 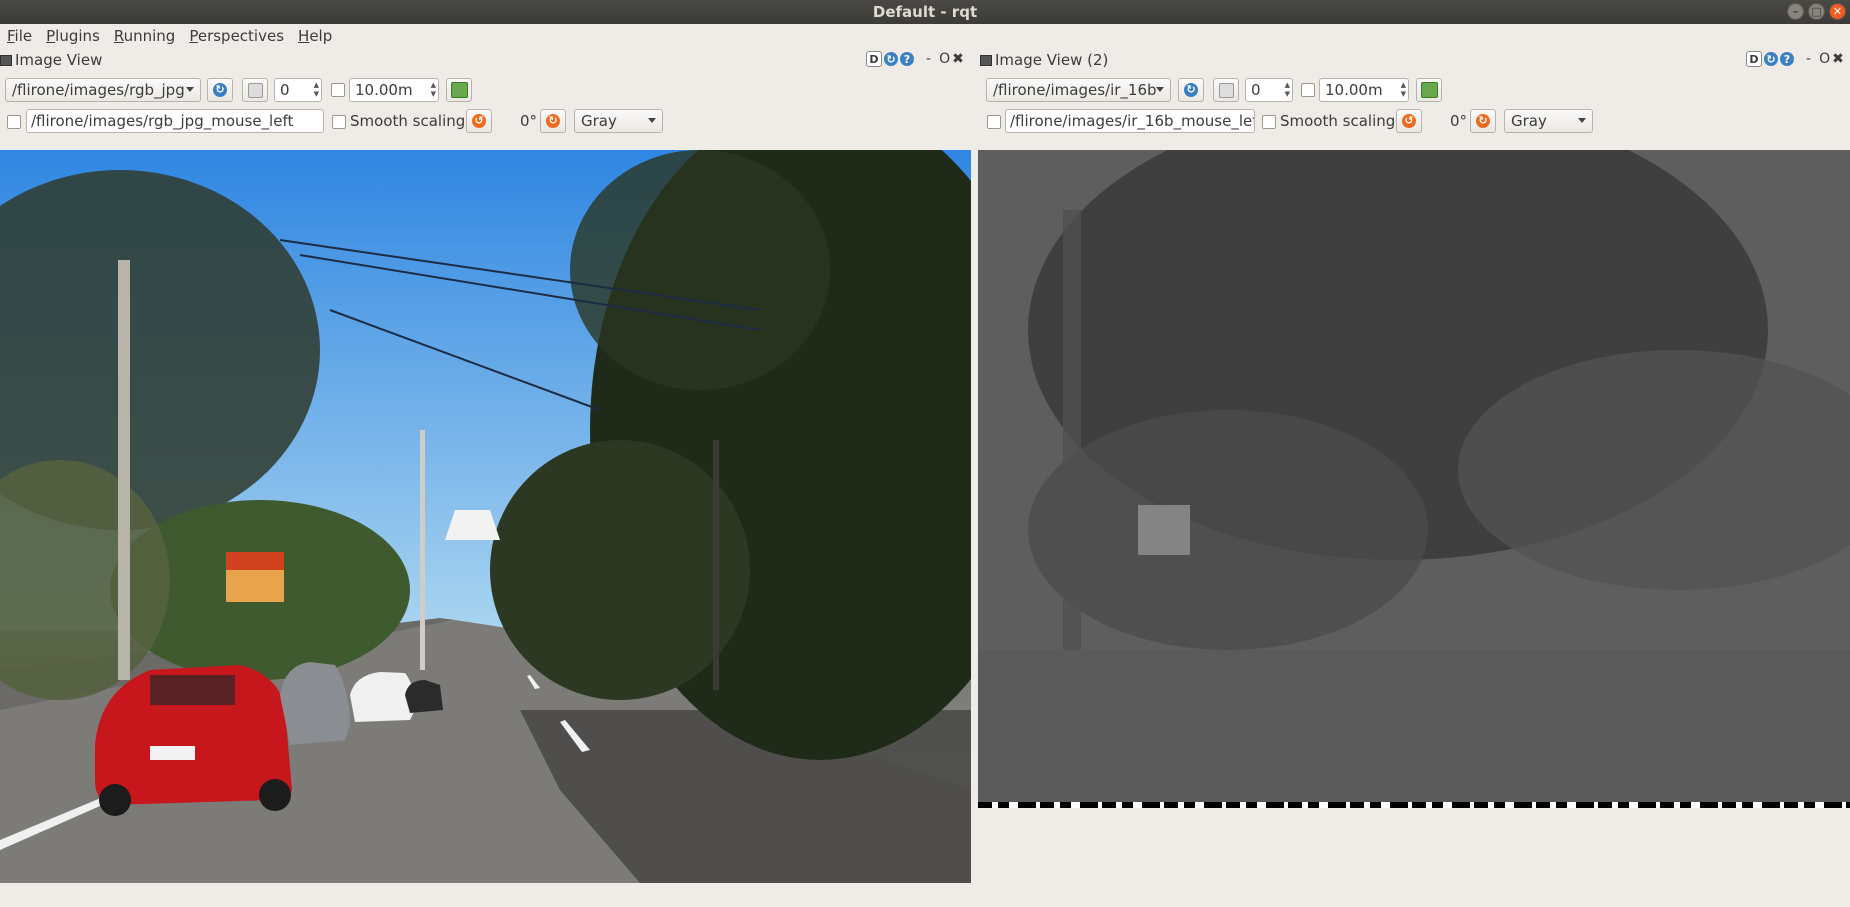 What do you see at coordinates (1795, 59) in the screenshot?
I see `panel-2-tools: D ↻ ? - O ✖` at bounding box center [1795, 59].